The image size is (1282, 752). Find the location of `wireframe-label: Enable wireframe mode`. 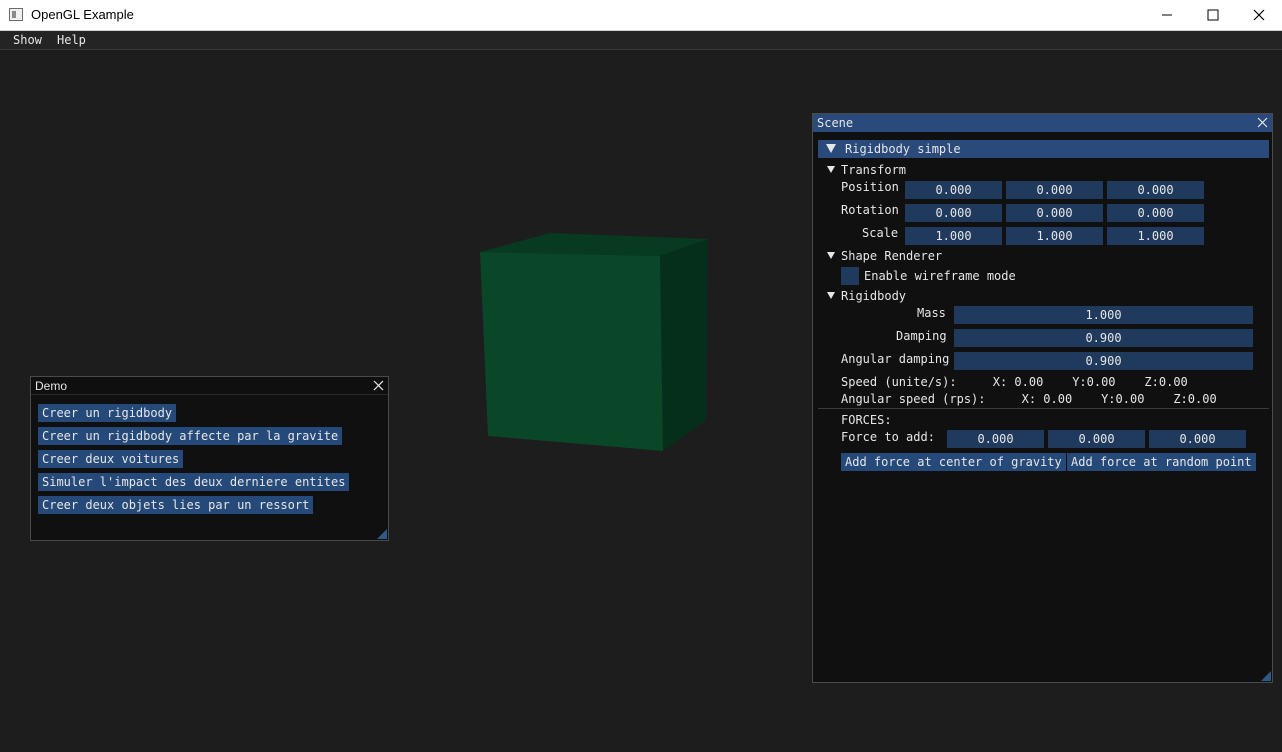

wireframe-label: Enable wireframe mode is located at coordinates (940, 276).